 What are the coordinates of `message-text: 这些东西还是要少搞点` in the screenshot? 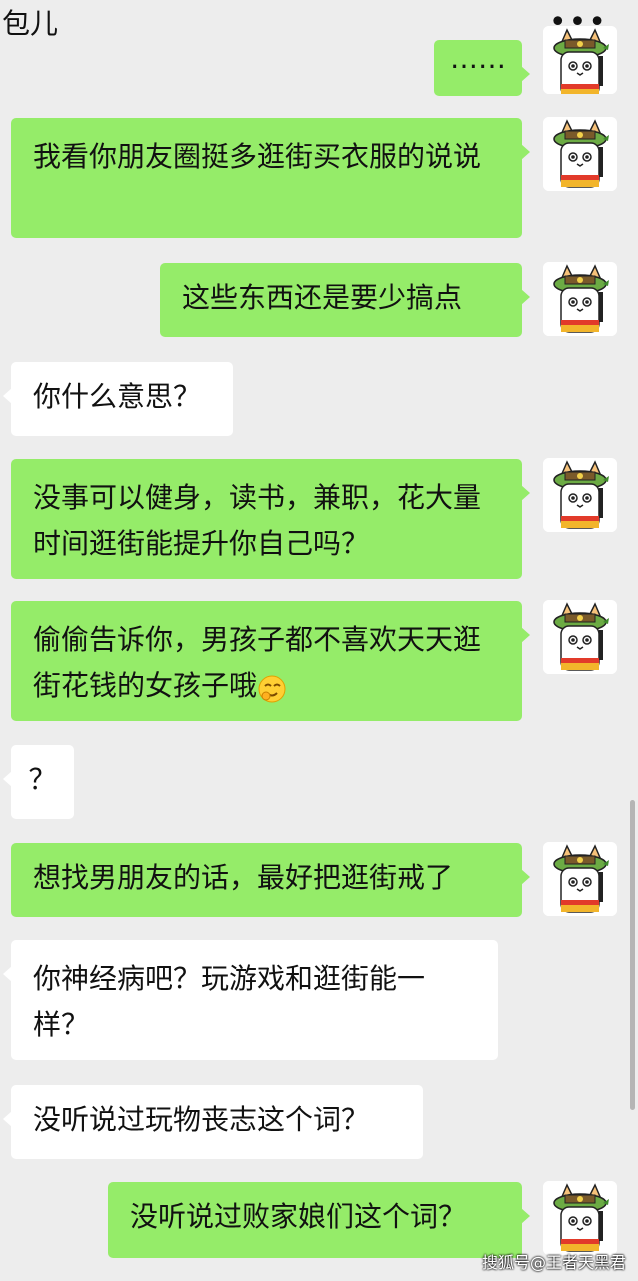 It's located at (322, 297).